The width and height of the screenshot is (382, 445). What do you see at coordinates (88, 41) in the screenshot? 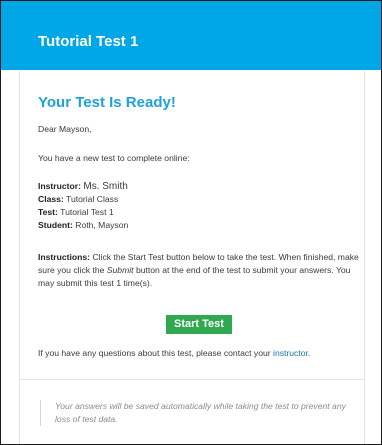
I see `header-title: Tutorial Test 1` at bounding box center [88, 41].